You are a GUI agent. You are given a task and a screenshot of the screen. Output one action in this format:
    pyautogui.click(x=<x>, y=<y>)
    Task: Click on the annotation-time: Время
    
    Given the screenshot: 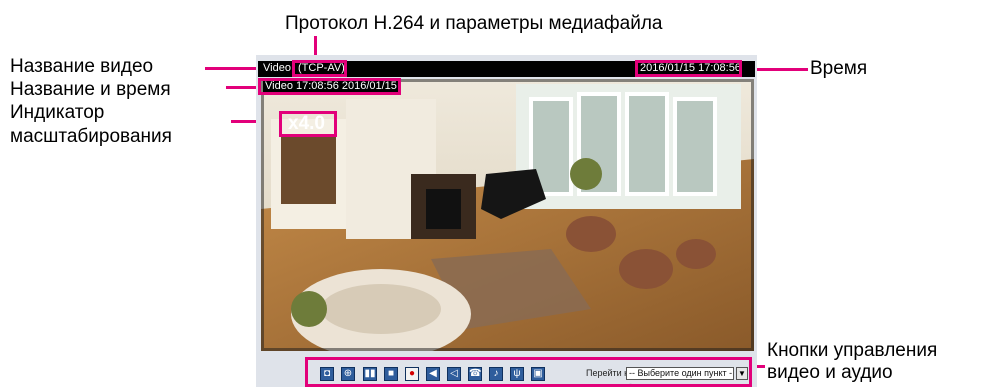 What is the action you would take?
    pyautogui.click(x=839, y=68)
    